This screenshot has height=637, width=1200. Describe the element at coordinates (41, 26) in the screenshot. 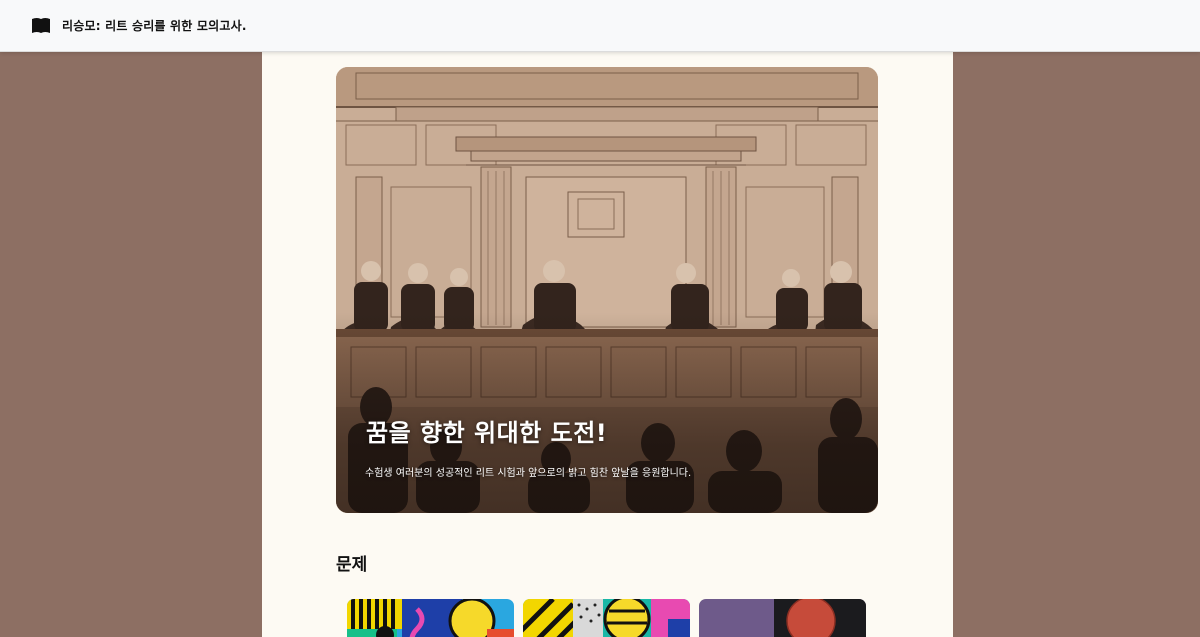

I see `book-icon` at that location.